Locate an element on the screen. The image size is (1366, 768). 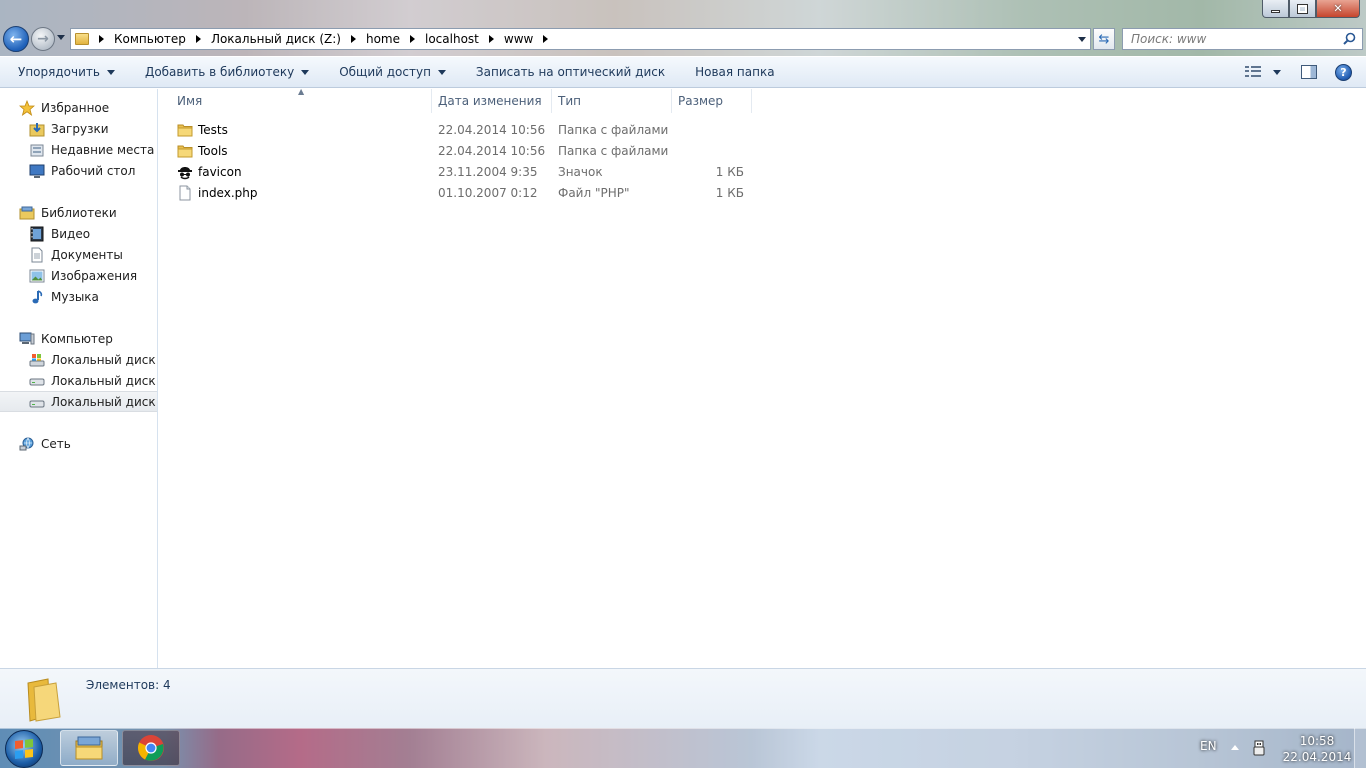
input-language-indicator: EN is located at coordinates (1208, 746).